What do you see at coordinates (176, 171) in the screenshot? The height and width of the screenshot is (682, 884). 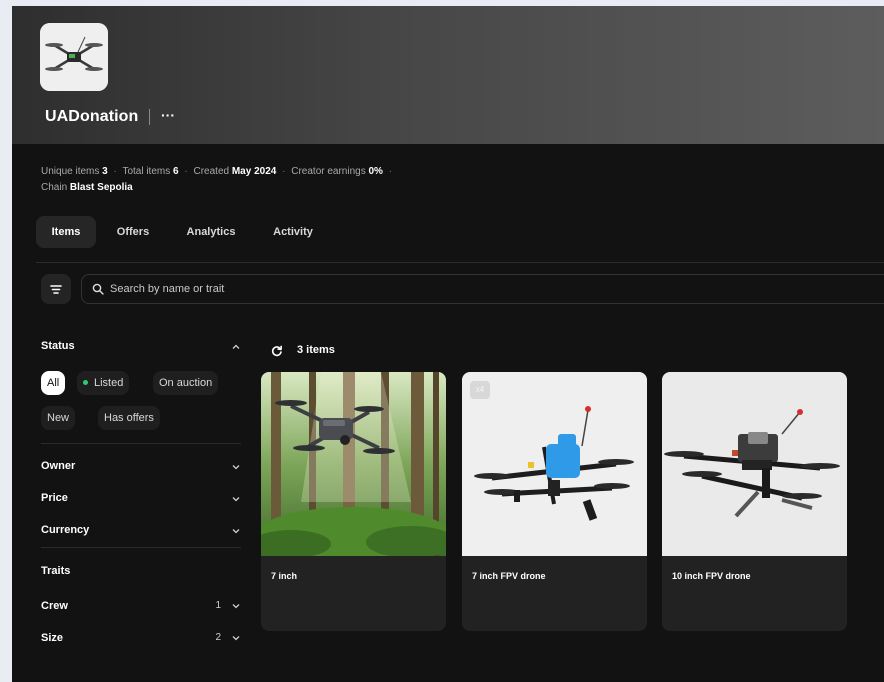 I see `stat-total-value: 6` at bounding box center [176, 171].